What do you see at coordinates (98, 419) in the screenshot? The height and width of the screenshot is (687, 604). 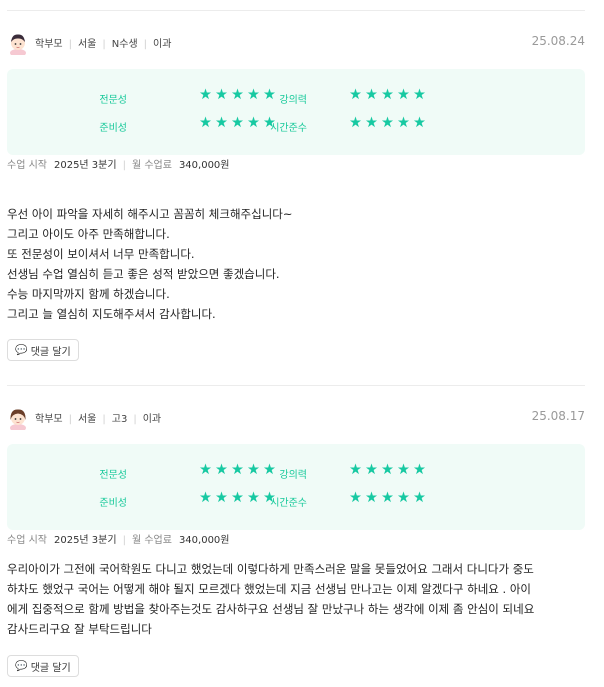 I see `reviewer-meta: 학부모 | 서울 | 고3 | 이과` at bounding box center [98, 419].